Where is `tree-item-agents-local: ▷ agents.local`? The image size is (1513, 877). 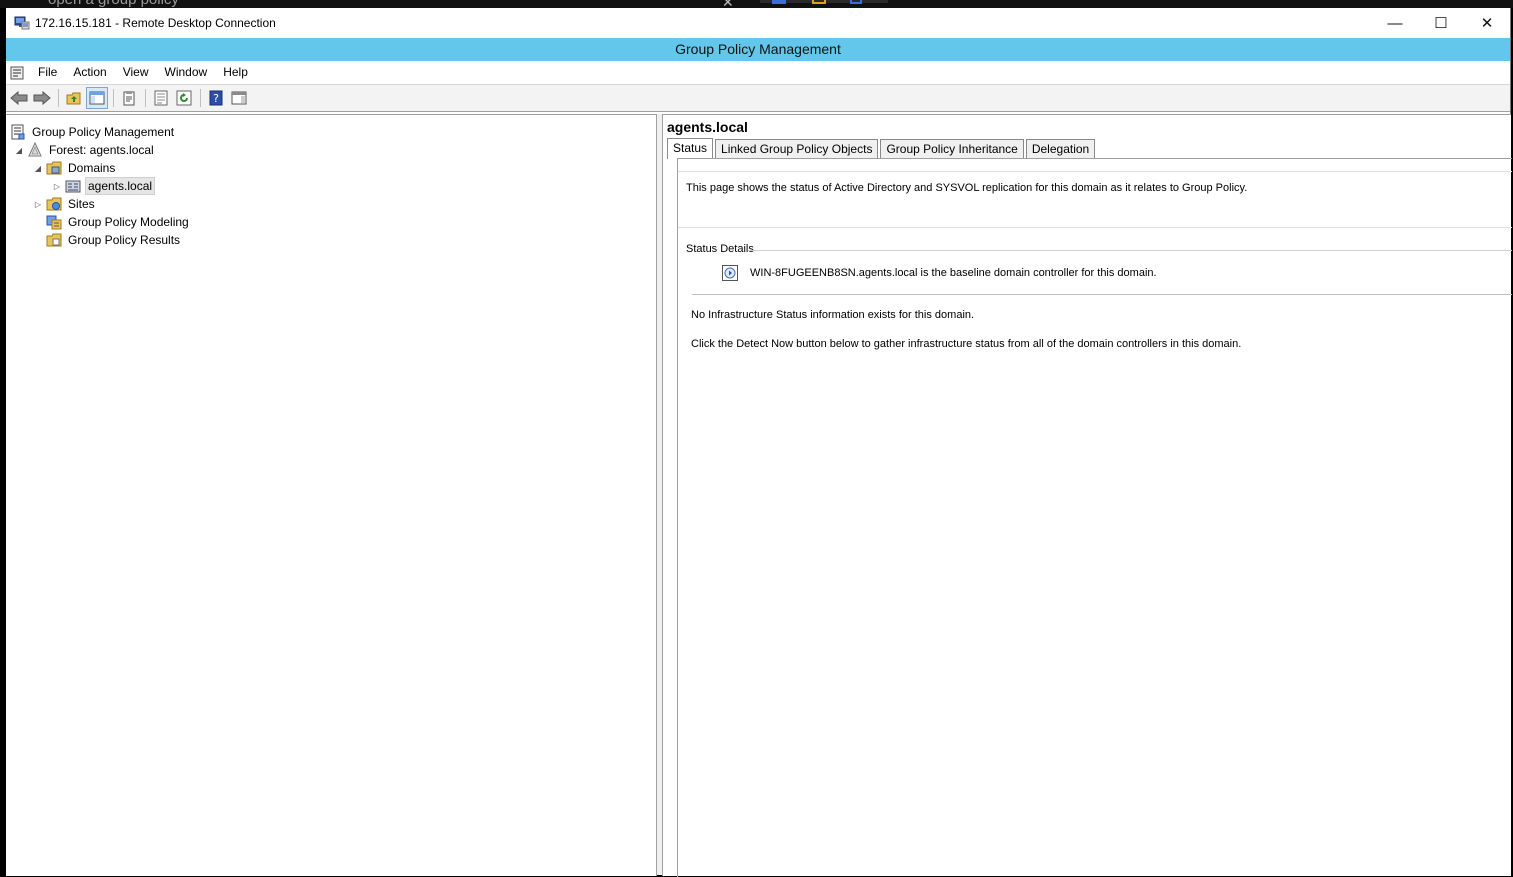 tree-item-agents-local: ▷ agents.local is located at coordinates (104, 186).